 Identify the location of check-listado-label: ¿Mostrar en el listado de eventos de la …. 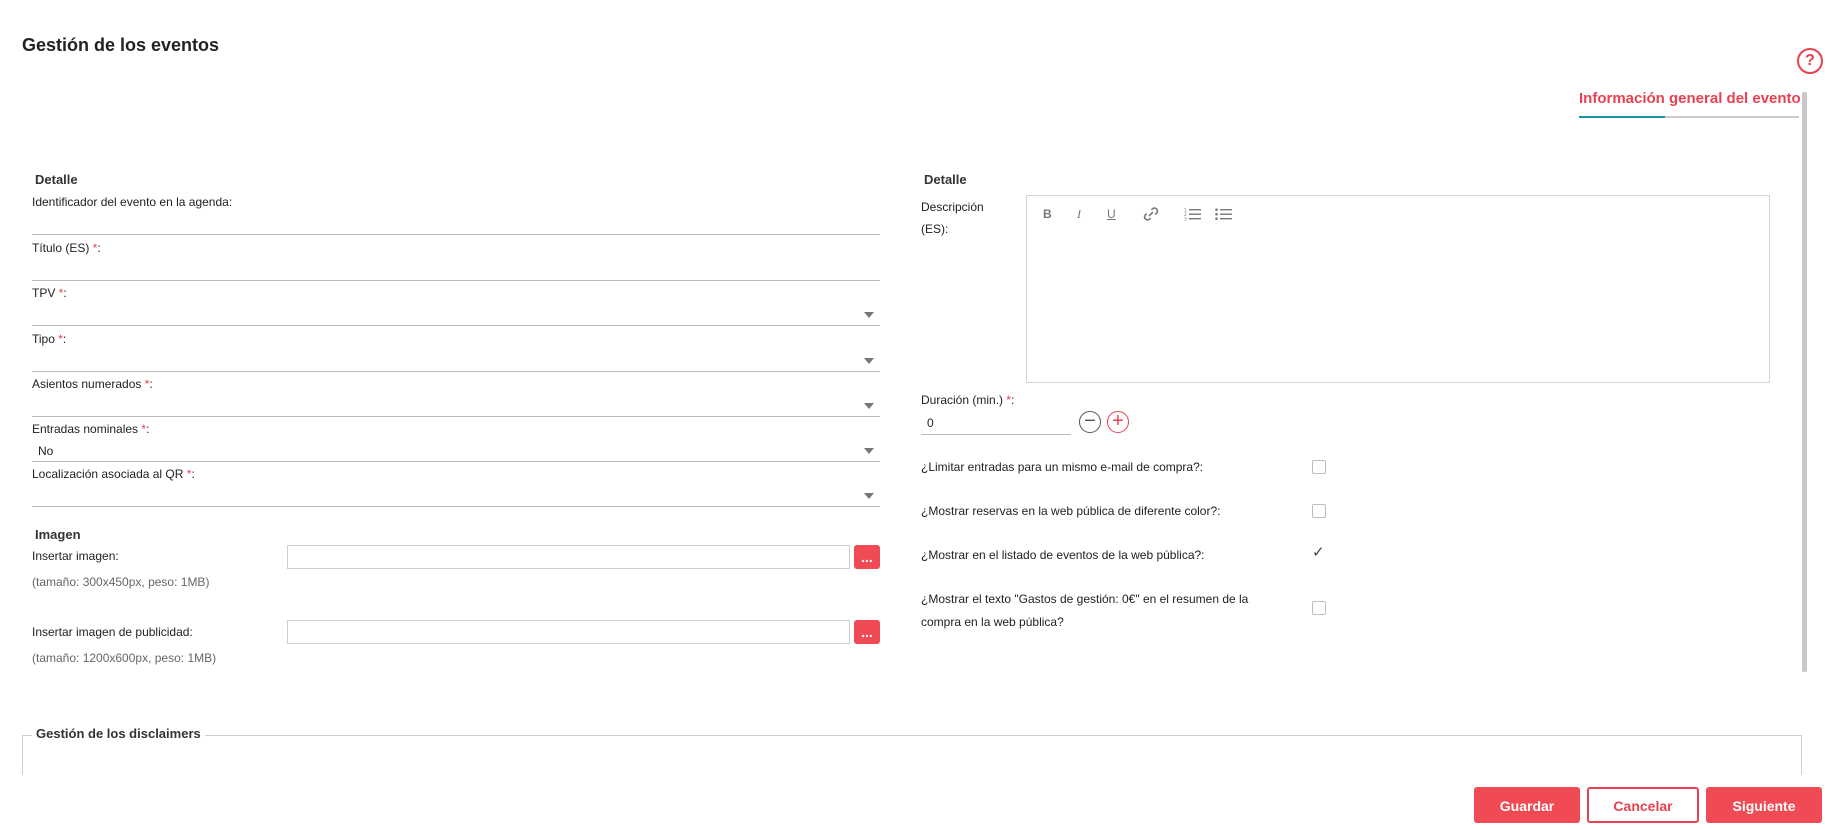
(1063, 555).